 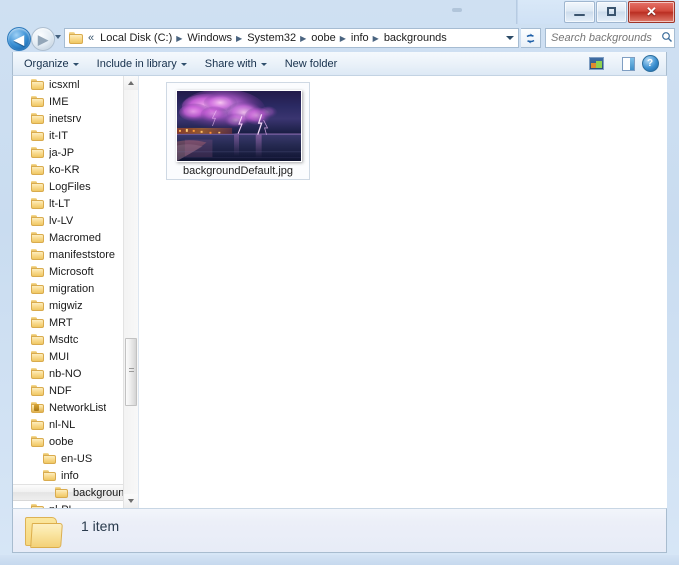 I want to click on breadcrumb-item-3: oobe, so click(x=323, y=38).